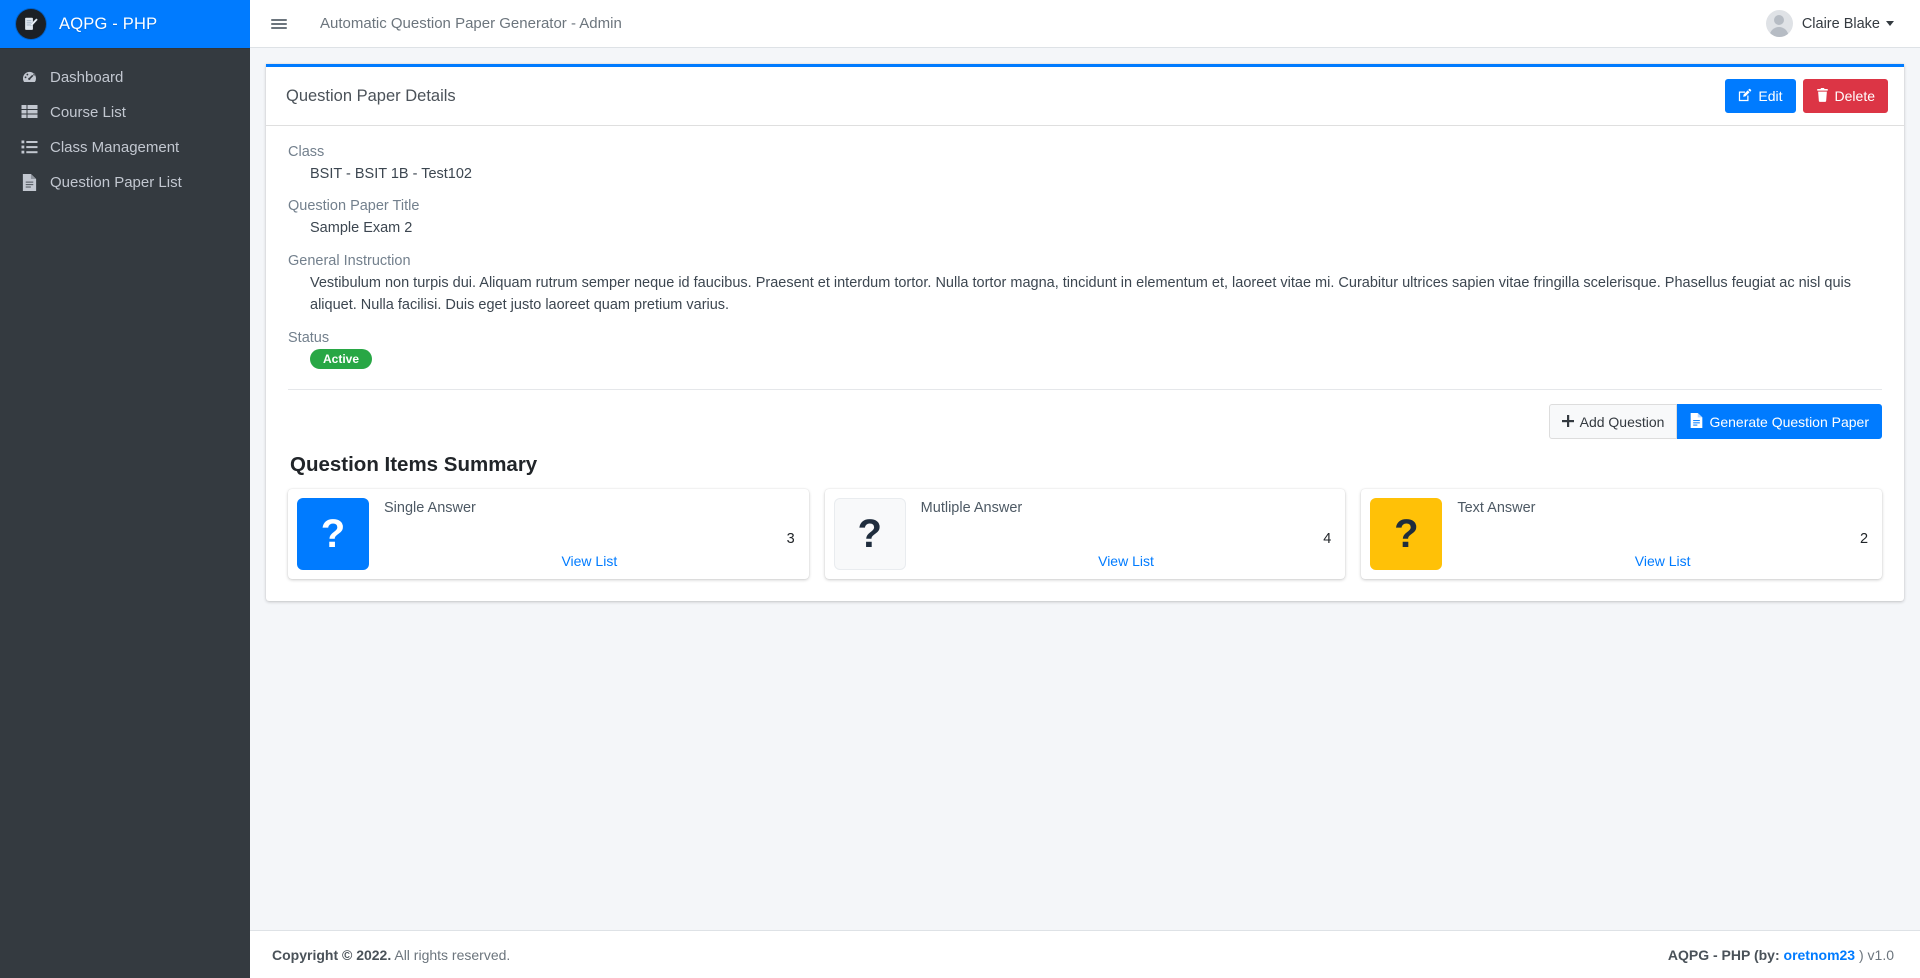  I want to click on field-question-paper-title: Question Paper Title Sample Exam 2, so click(1085, 218).